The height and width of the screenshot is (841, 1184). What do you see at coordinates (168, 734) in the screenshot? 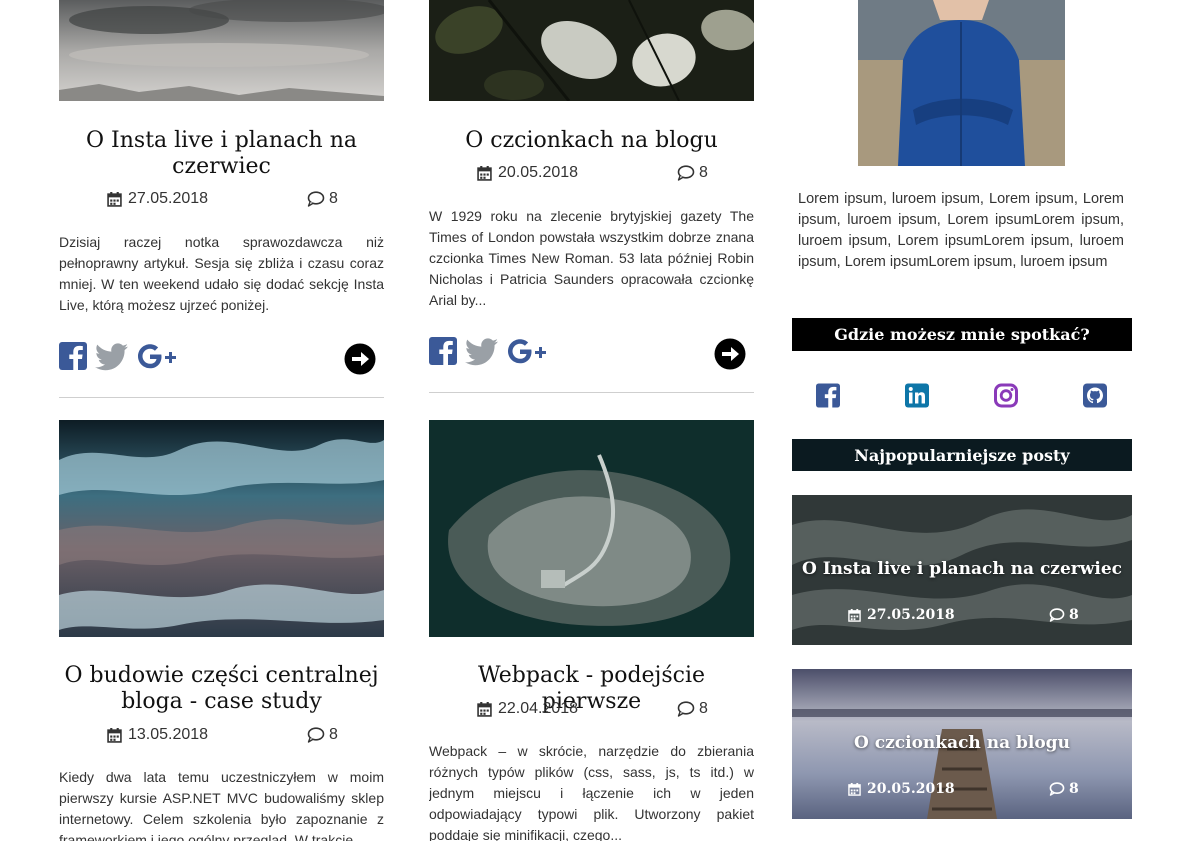
I see `post-date: 13.05.2018` at bounding box center [168, 734].